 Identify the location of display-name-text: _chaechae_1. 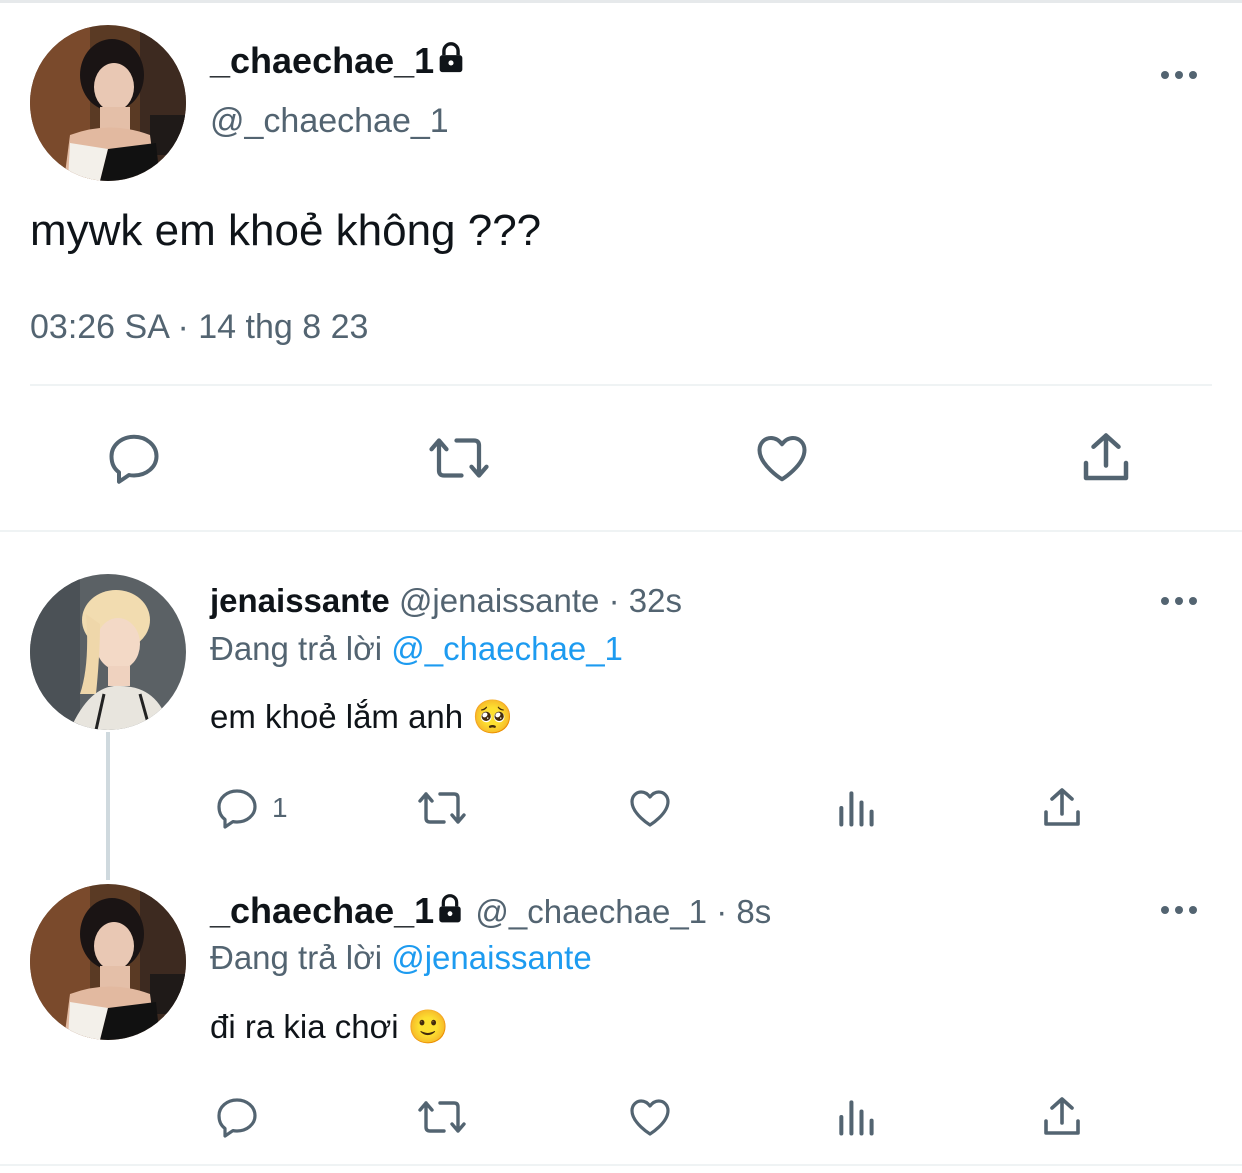
(322, 60).